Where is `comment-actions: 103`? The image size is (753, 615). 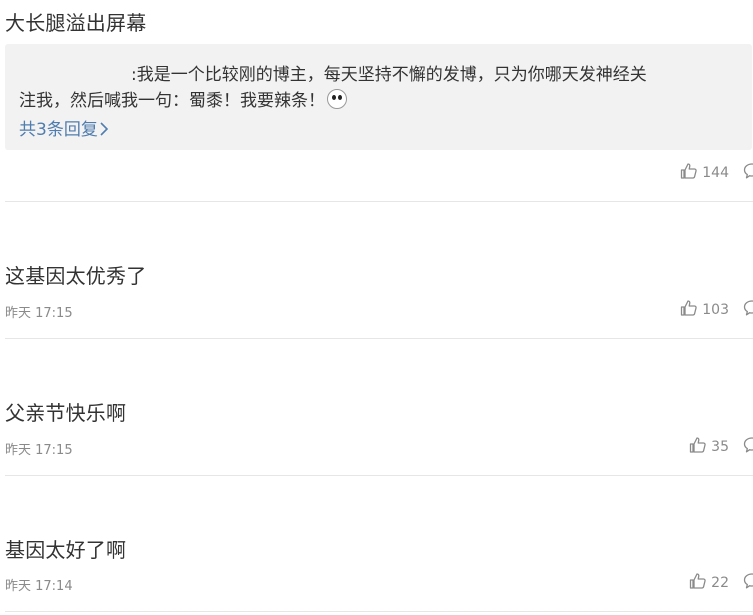
comment-actions: 103 is located at coordinates (716, 310).